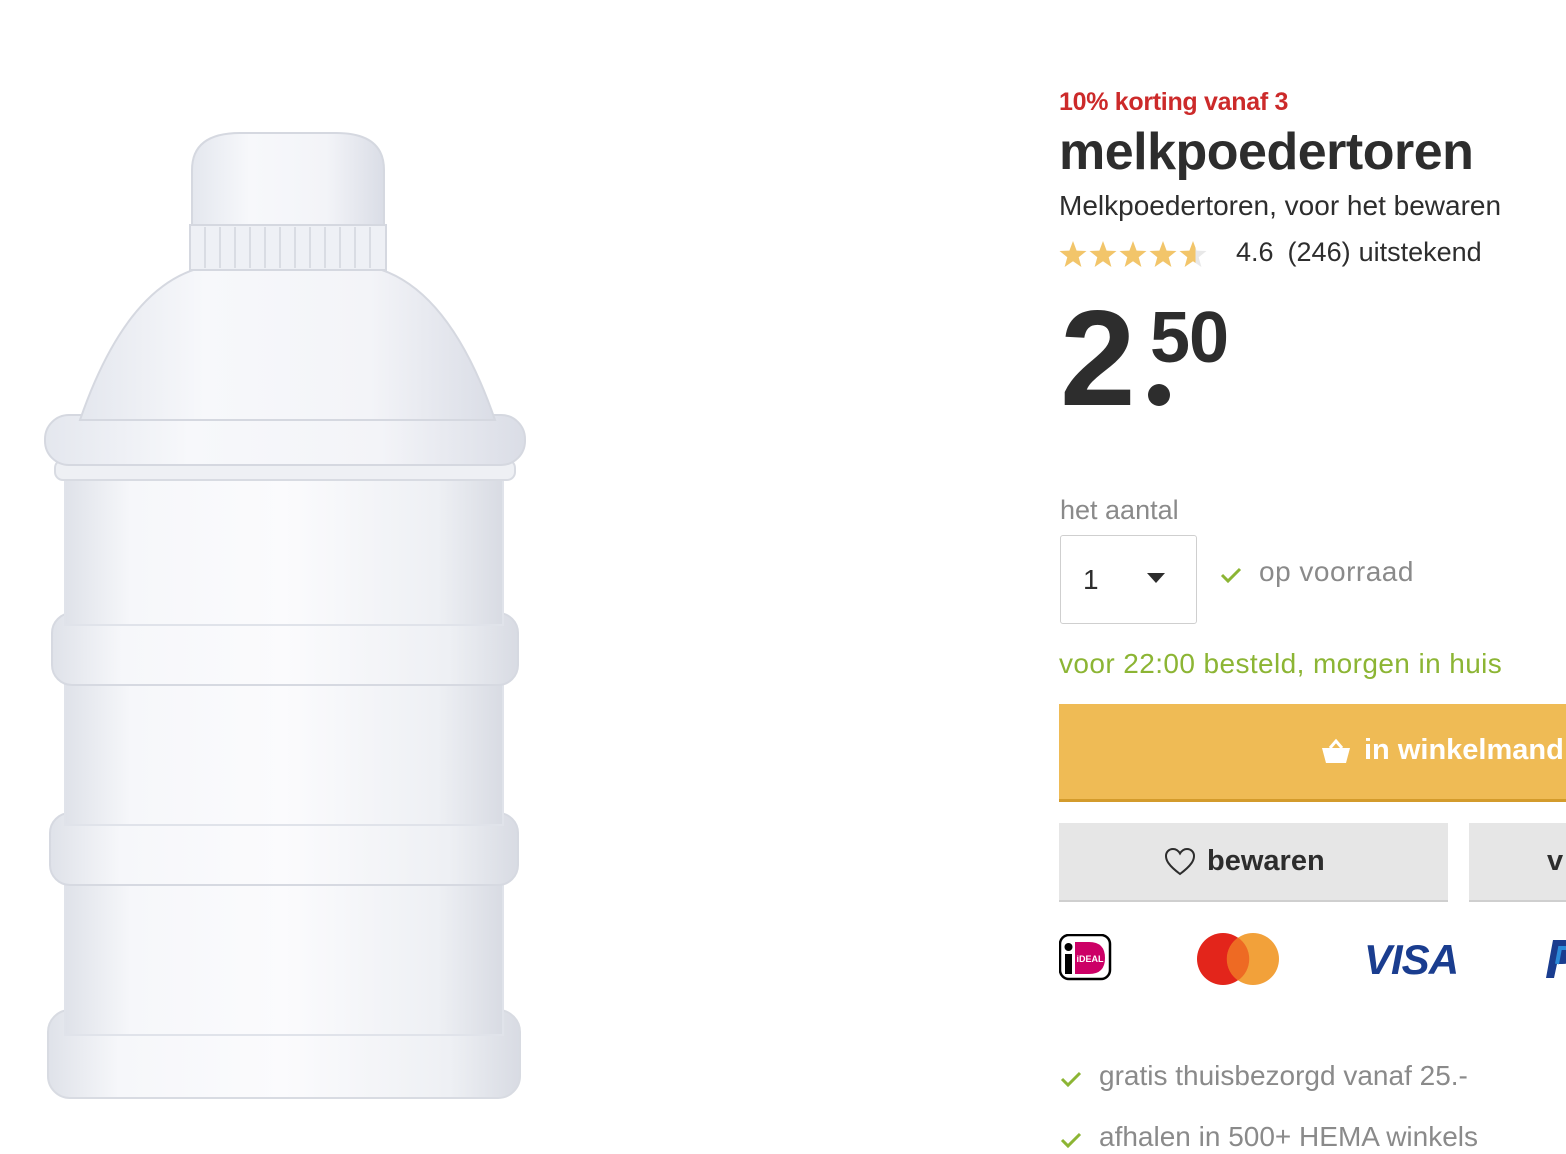  I want to click on ideal-logo: iDEAL, so click(1085, 957).